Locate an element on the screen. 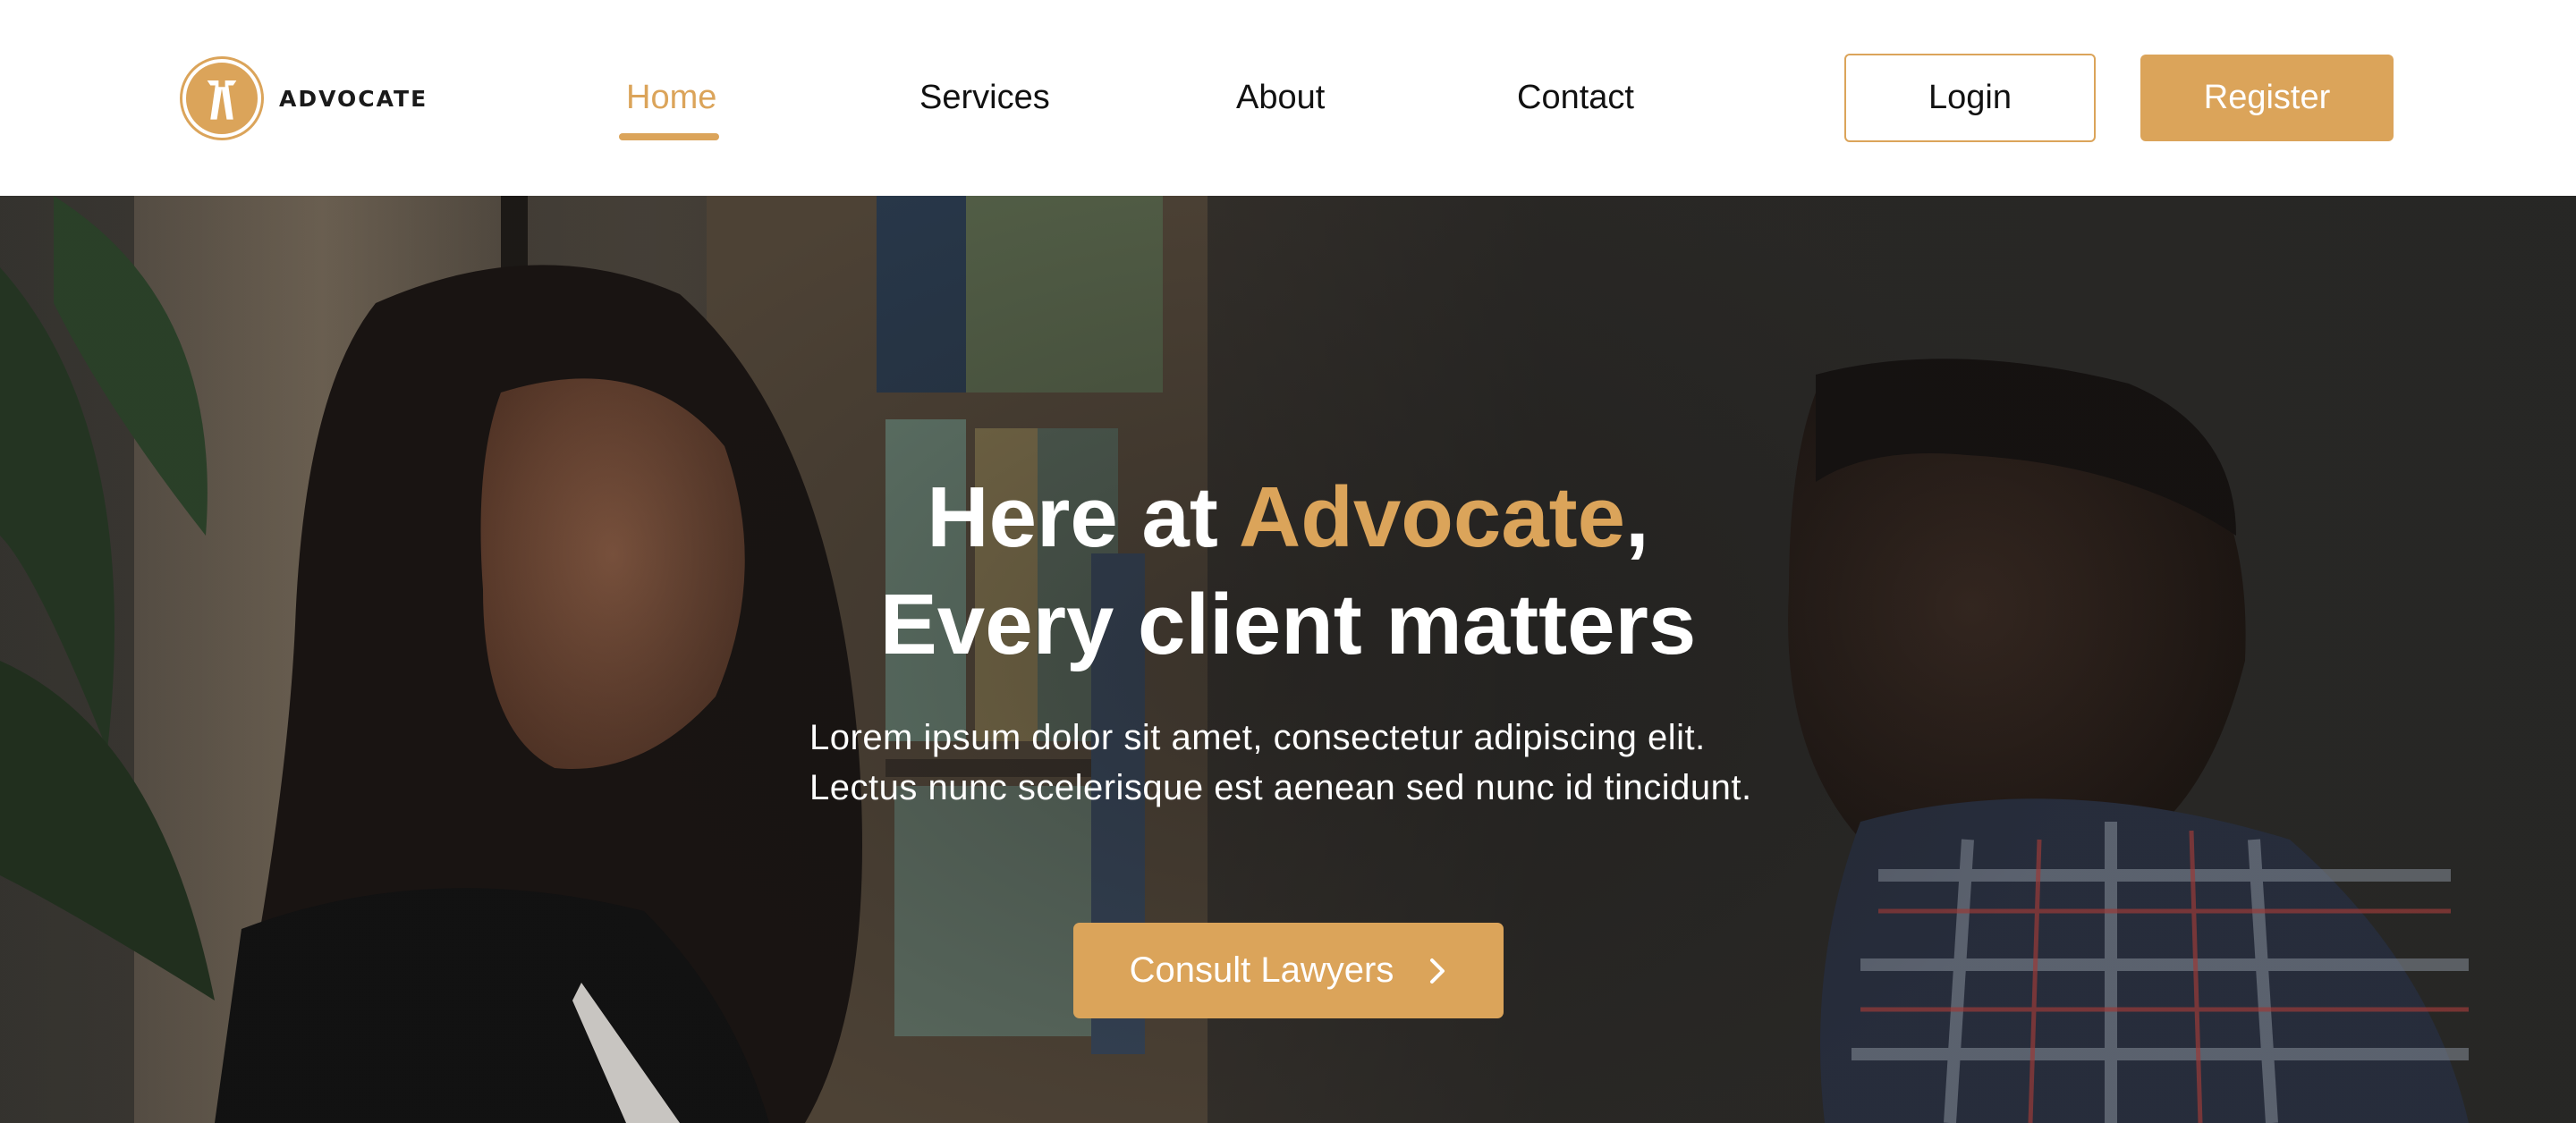 This screenshot has height=1123, width=2576. nav-contact: Contact is located at coordinates (1575, 98).